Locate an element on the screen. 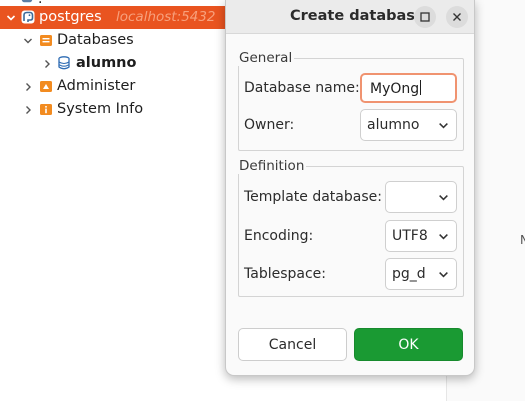 The image size is (525, 401). tree-item-system-info: System Info is located at coordinates (115, 109).